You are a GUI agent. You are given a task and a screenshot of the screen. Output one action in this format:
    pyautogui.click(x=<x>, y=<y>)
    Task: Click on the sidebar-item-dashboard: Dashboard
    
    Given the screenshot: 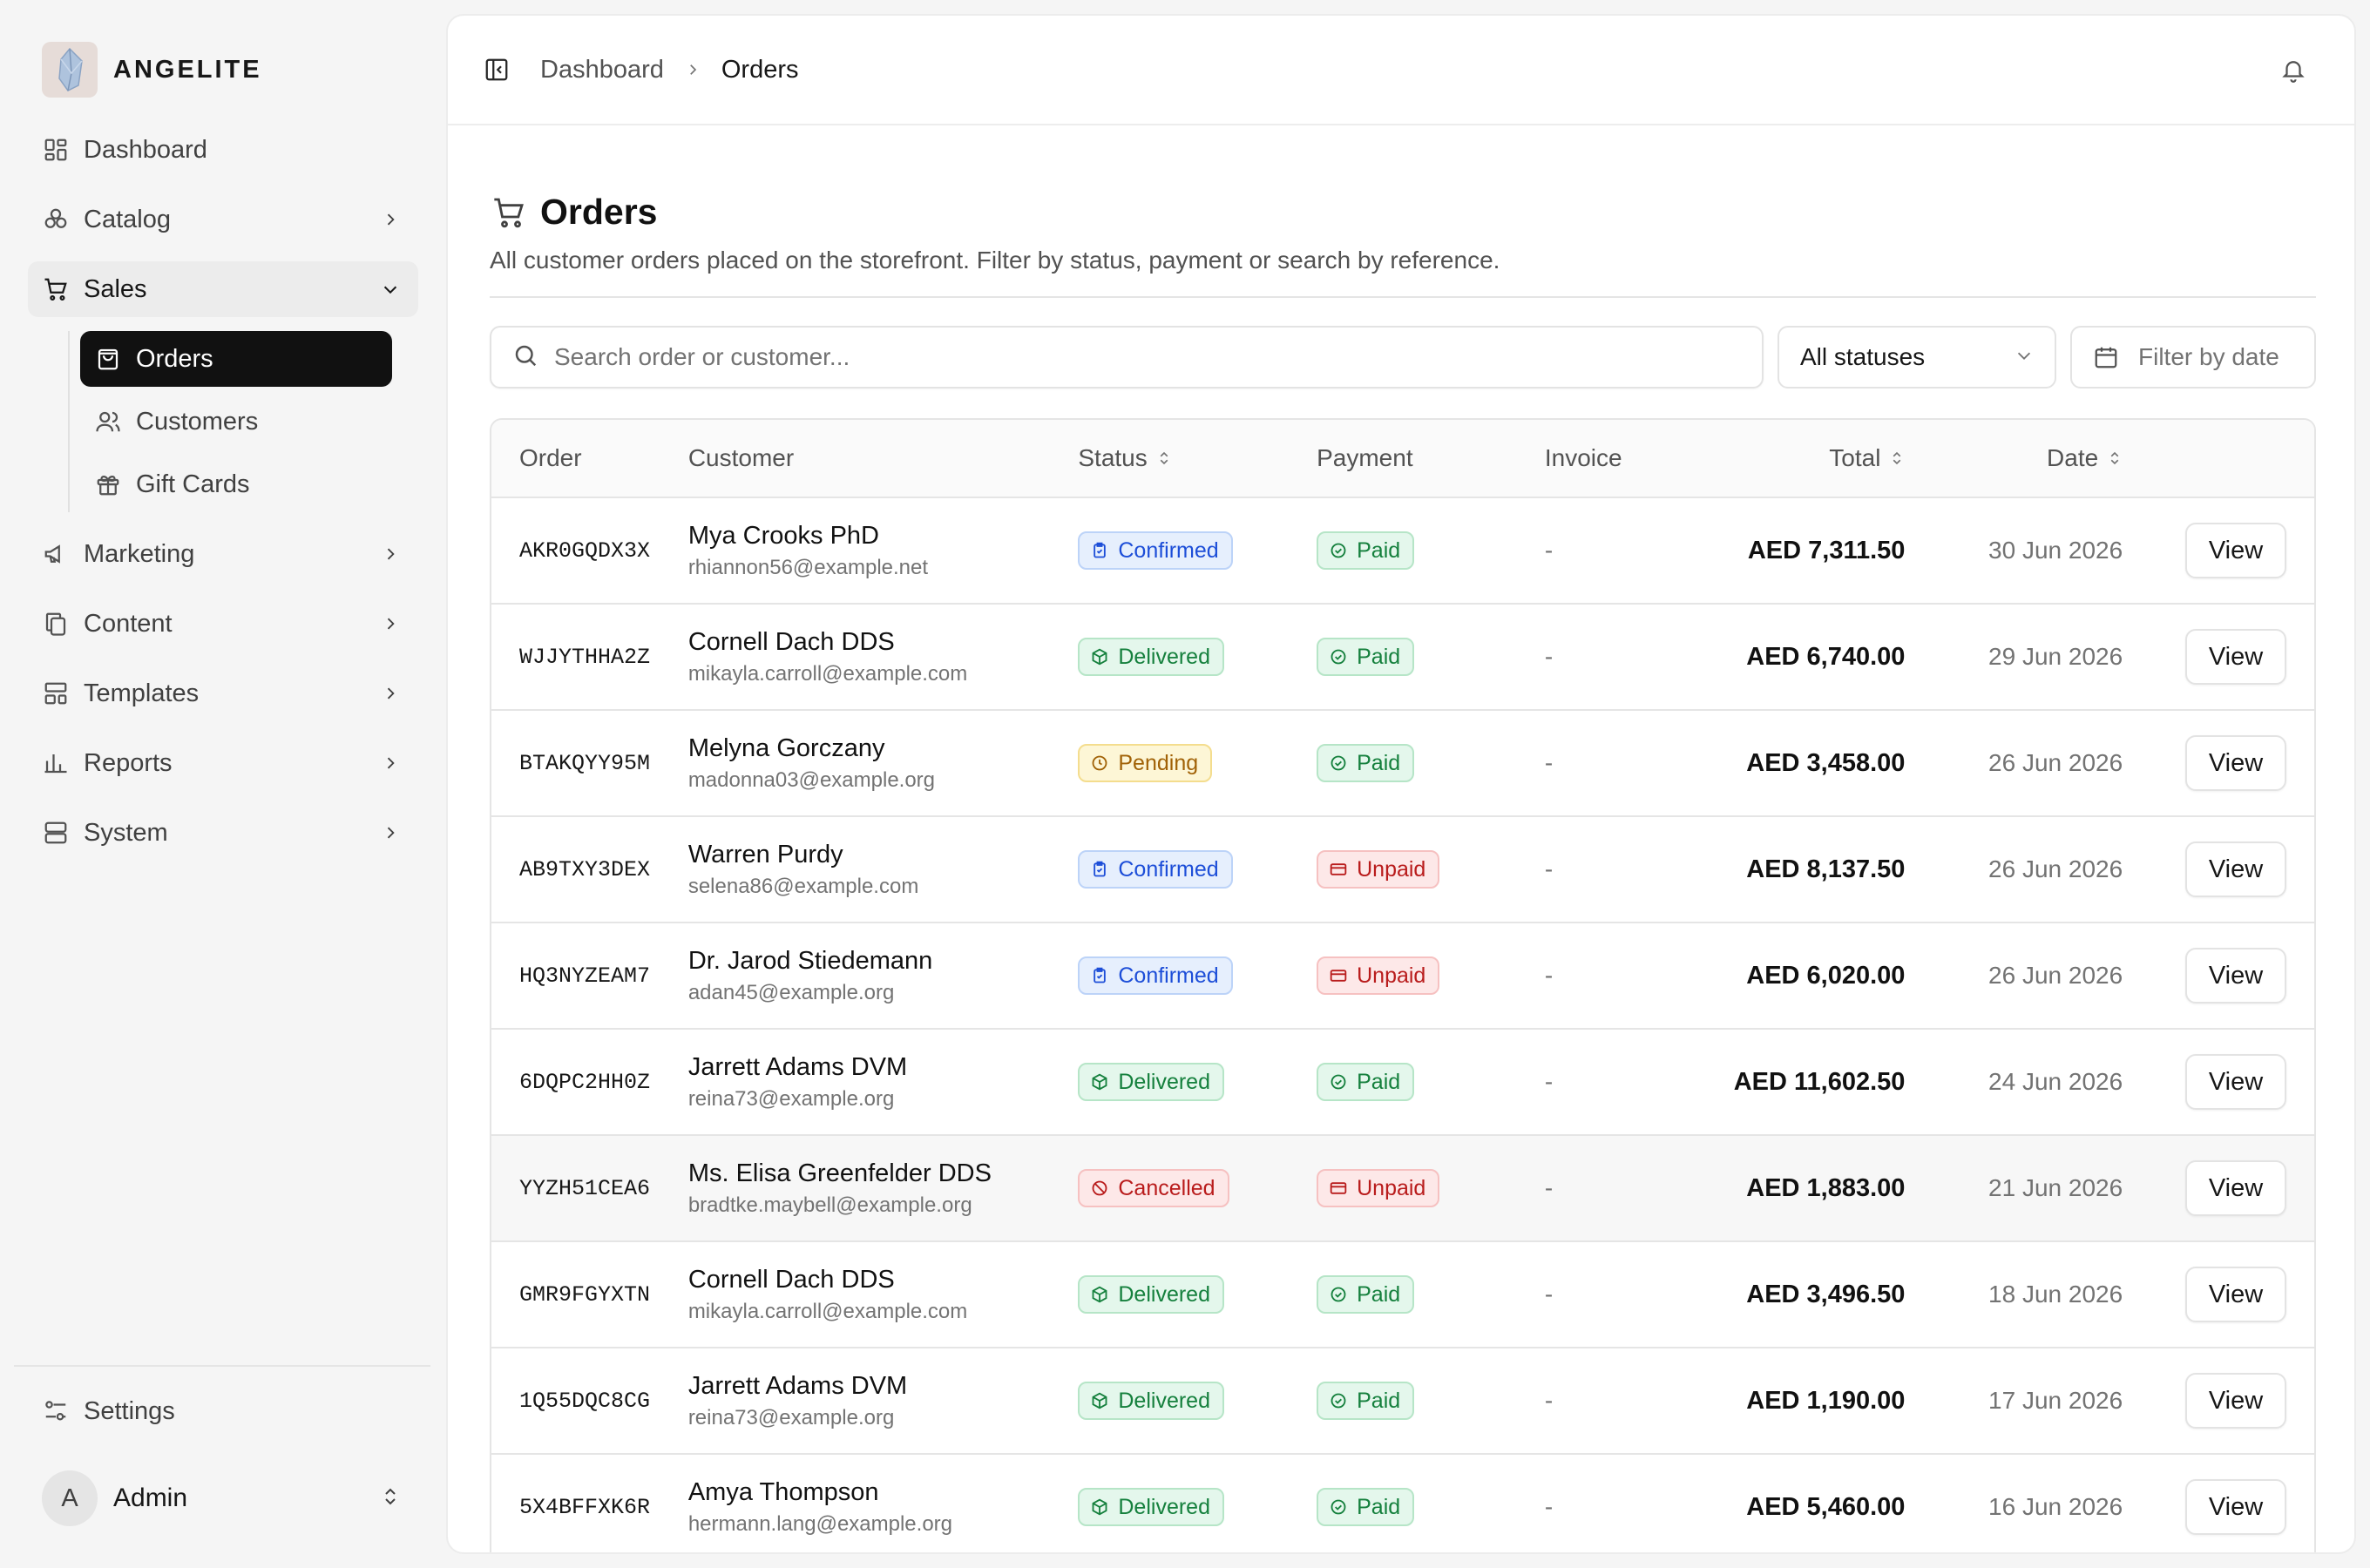 What is the action you would take?
    pyautogui.click(x=223, y=150)
    